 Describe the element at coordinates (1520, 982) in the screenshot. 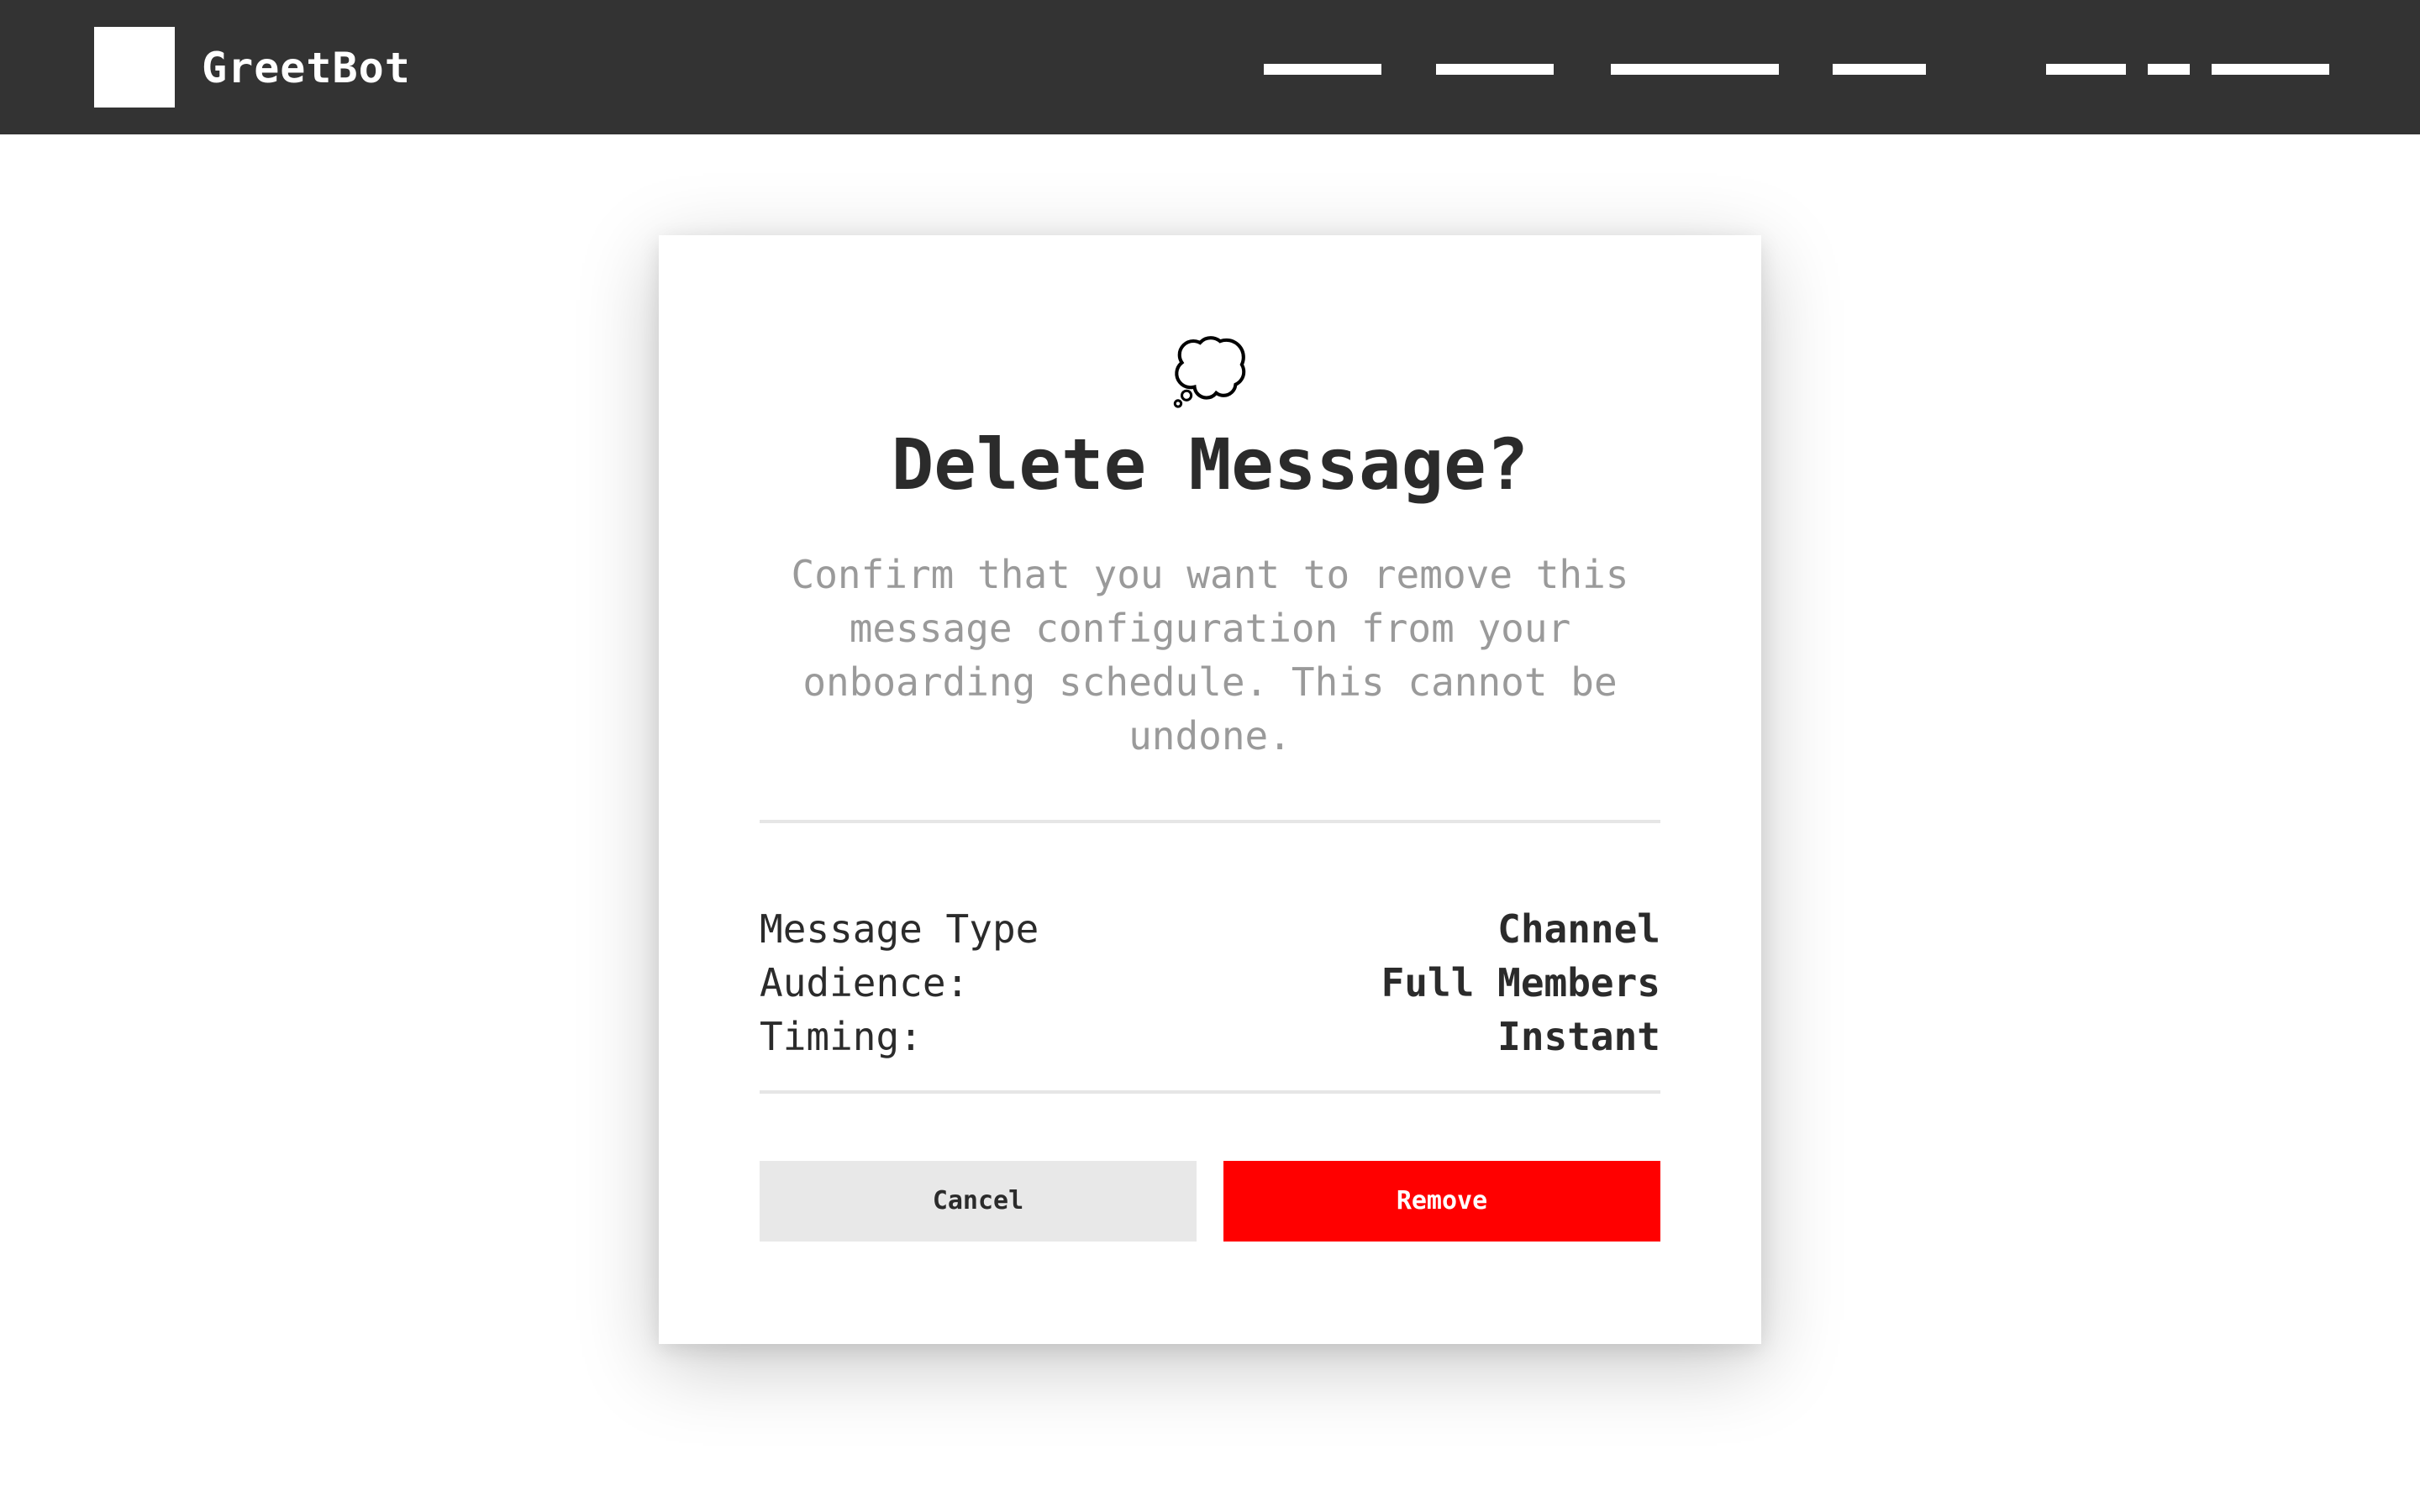

I see `detail-value: Full Members` at that location.